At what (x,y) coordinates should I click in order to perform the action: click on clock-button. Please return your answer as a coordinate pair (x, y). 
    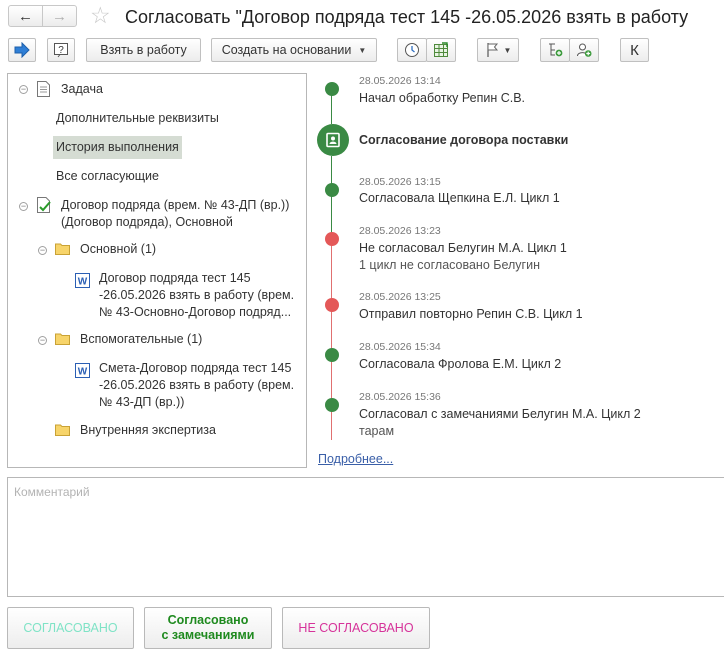
    Looking at the image, I should click on (412, 50).